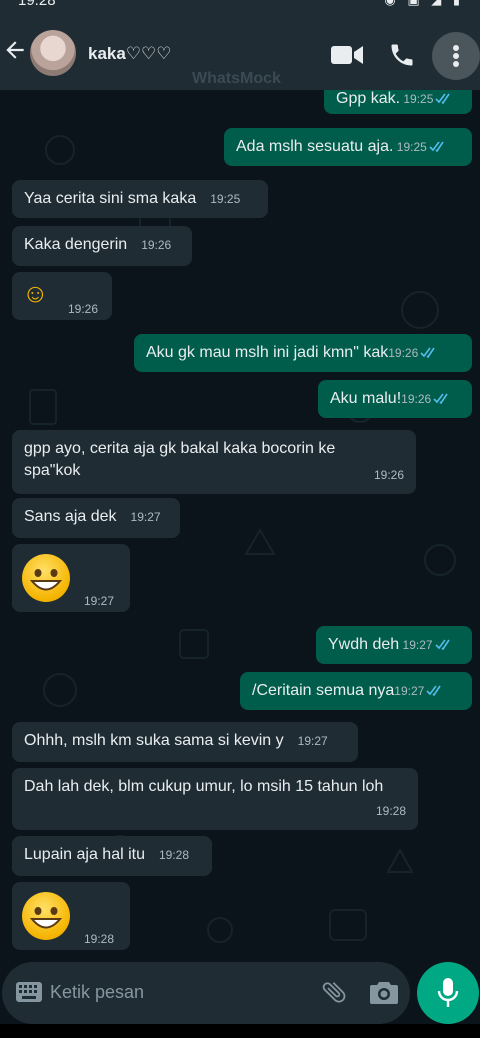  What do you see at coordinates (240, 1031) in the screenshot?
I see `system-nav-bar` at bounding box center [240, 1031].